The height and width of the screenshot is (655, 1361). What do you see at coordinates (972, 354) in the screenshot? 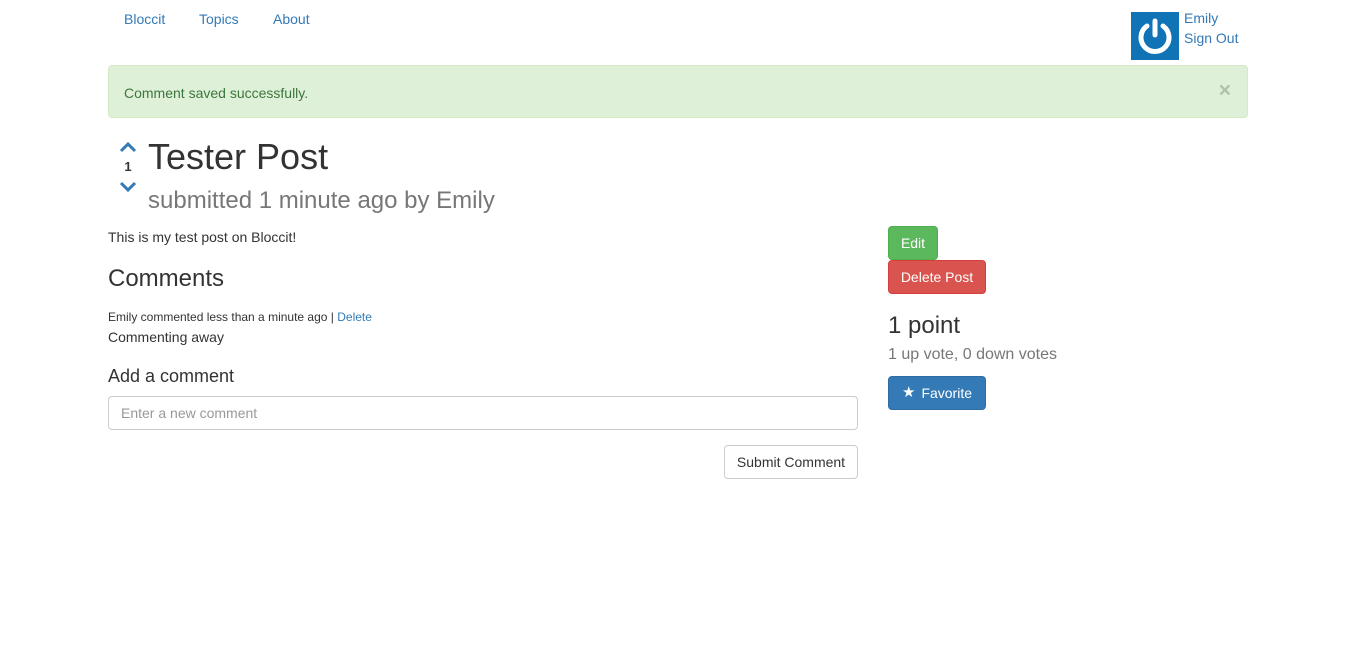
I see `votes-detail: 1 up vote, 0 down votes` at bounding box center [972, 354].